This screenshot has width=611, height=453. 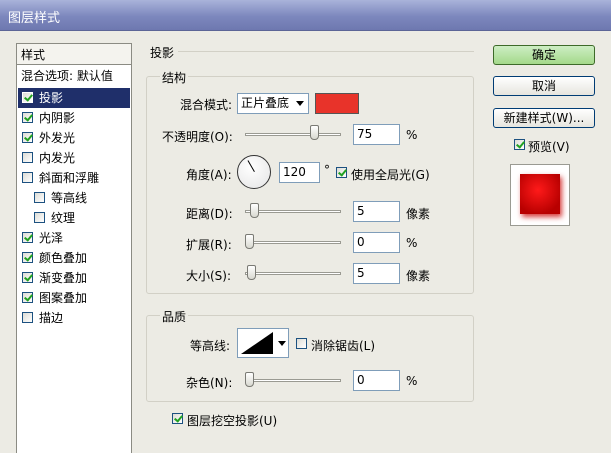 What do you see at coordinates (249, 379) in the screenshot?
I see `noise-slider-thumb` at bounding box center [249, 379].